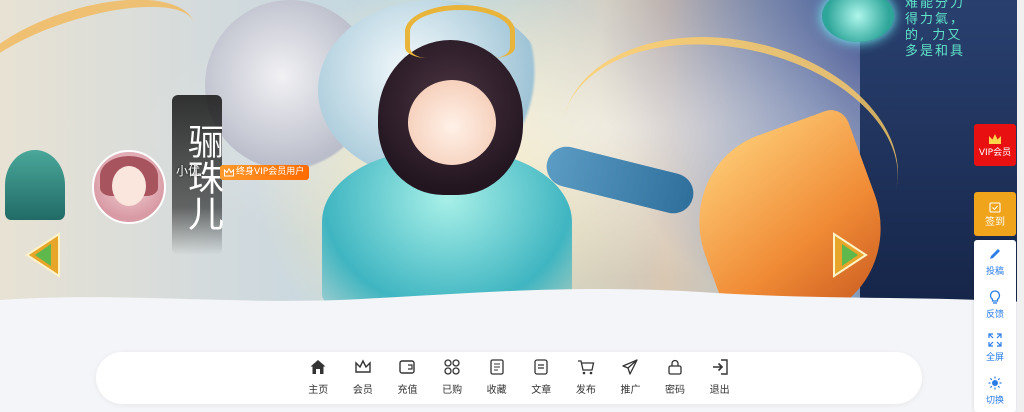  I want to click on avatar-face, so click(129, 186).